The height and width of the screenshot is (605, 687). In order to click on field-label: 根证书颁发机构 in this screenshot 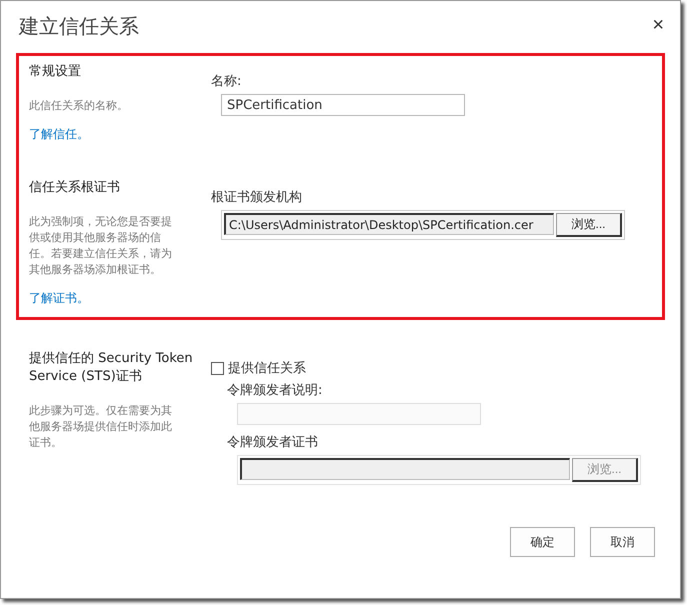, I will do `click(256, 197)`.